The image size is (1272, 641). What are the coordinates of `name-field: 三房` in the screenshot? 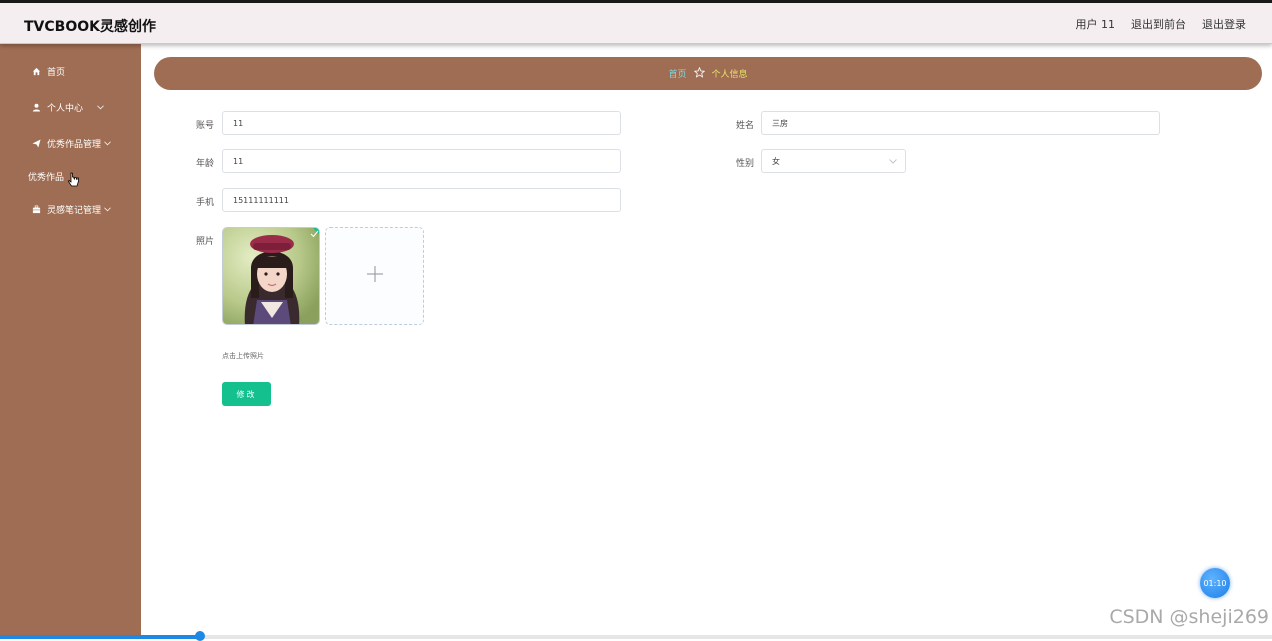 It's located at (960, 123).